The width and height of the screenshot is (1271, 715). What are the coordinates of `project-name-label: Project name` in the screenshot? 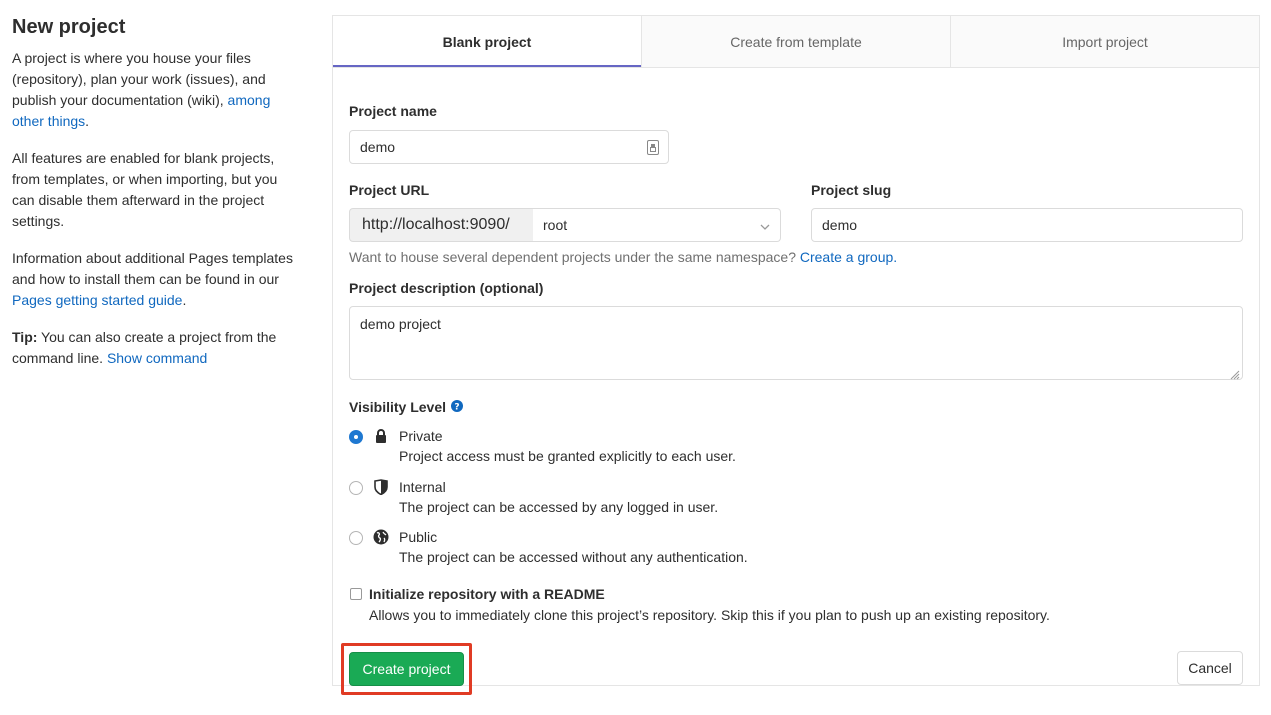 It's located at (393, 111).